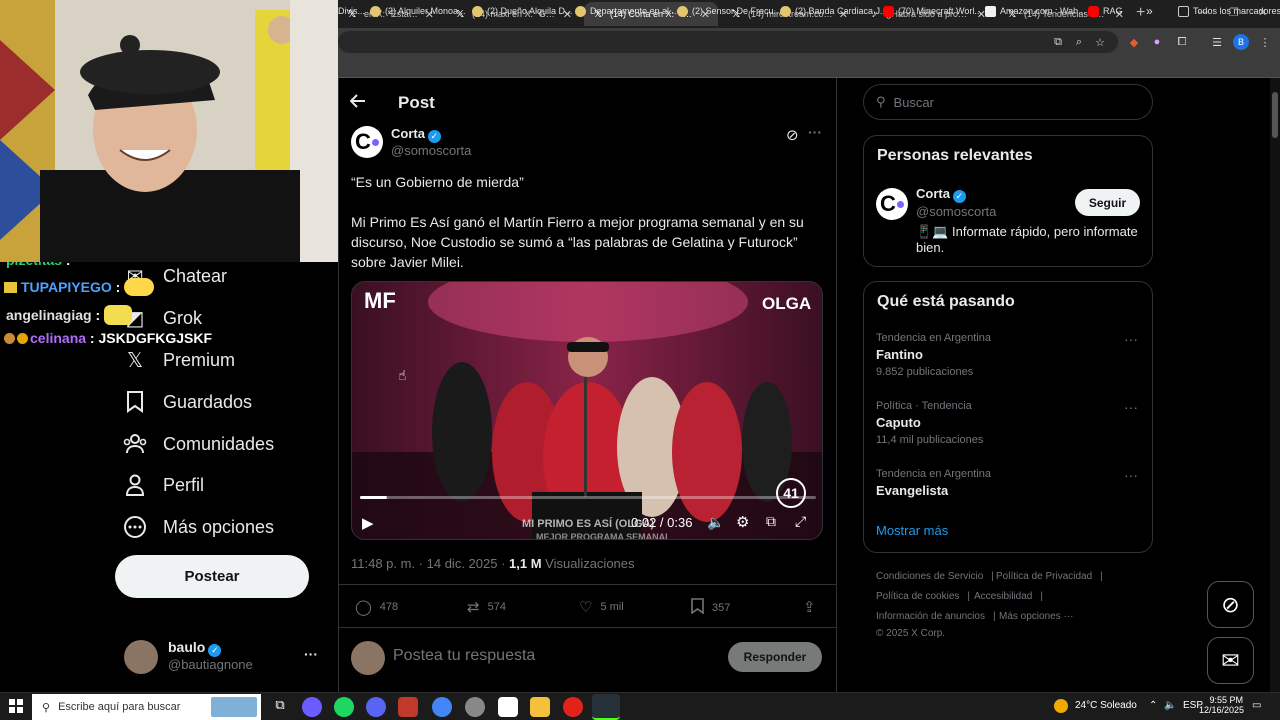  I want to click on emote-icon, so click(139, 287).